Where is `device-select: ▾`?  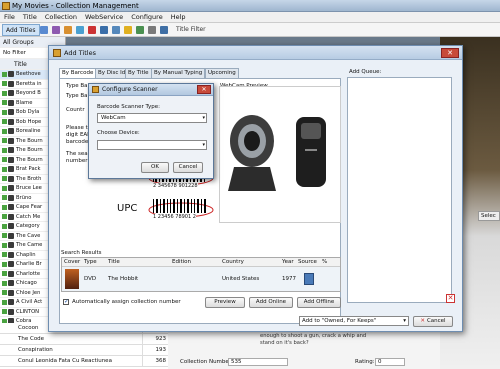
device-select: ▾ is located at coordinates (152, 145).